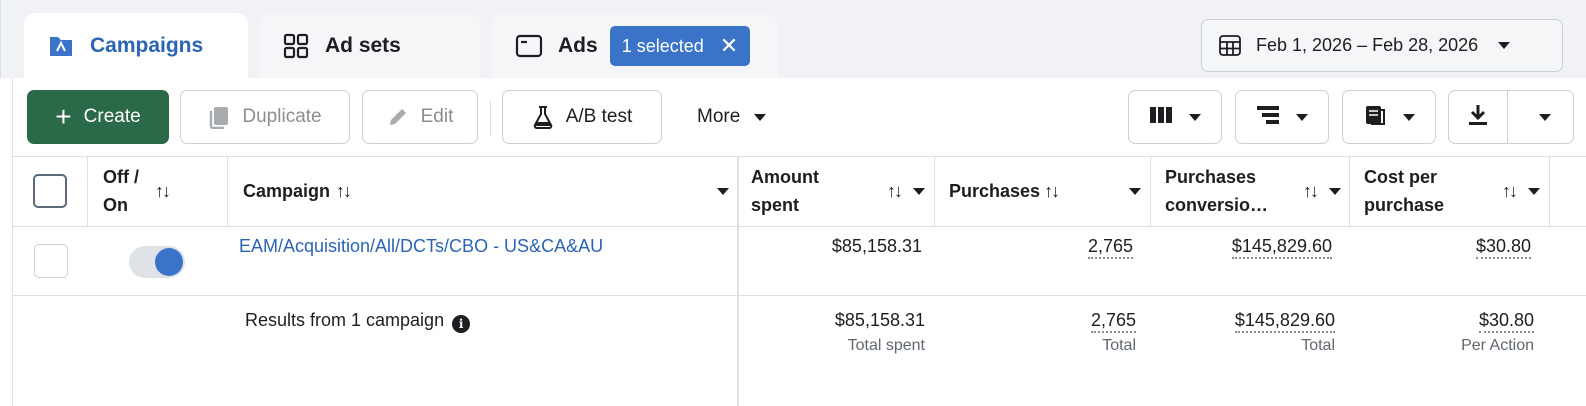 The image size is (1586, 406). I want to click on row-cost-per-purchase: $30.80, so click(1447, 247).